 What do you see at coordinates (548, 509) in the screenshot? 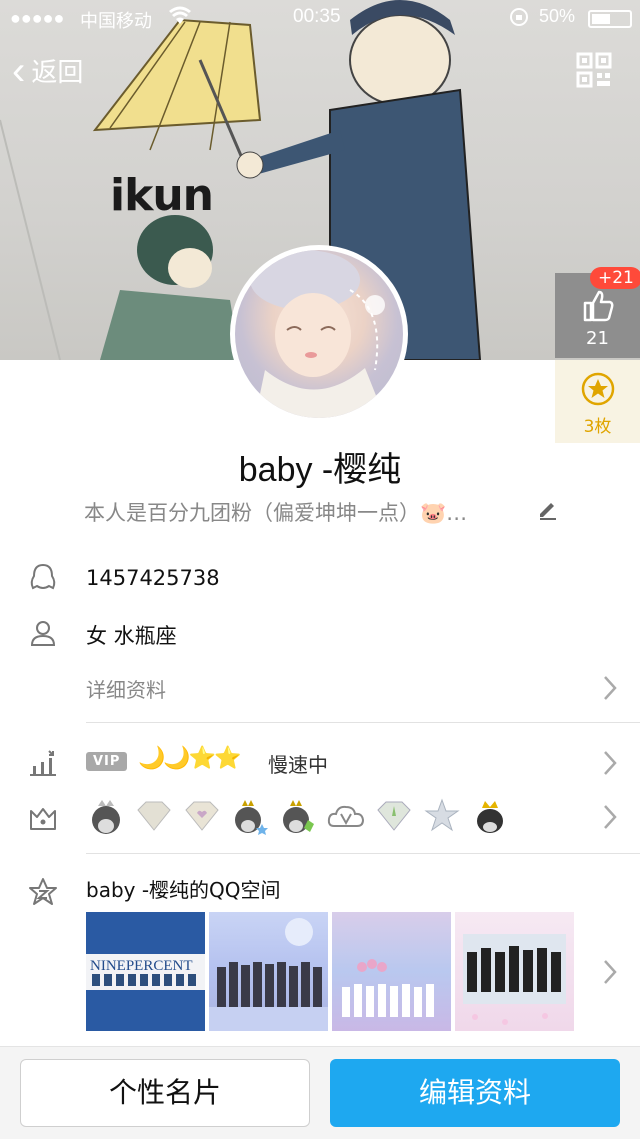
I see `pencil-icon` at bounding box center [548, 509].